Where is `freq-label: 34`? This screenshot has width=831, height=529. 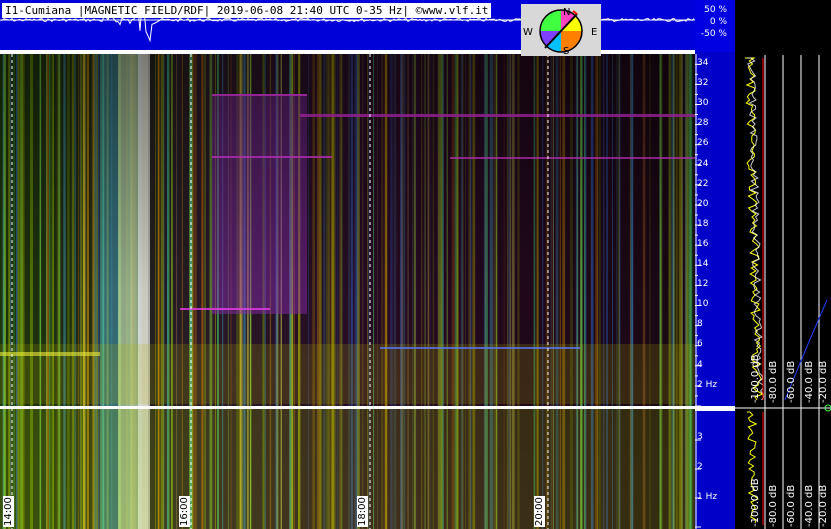
freq-label: 34 is located at coordinates (703, 63).